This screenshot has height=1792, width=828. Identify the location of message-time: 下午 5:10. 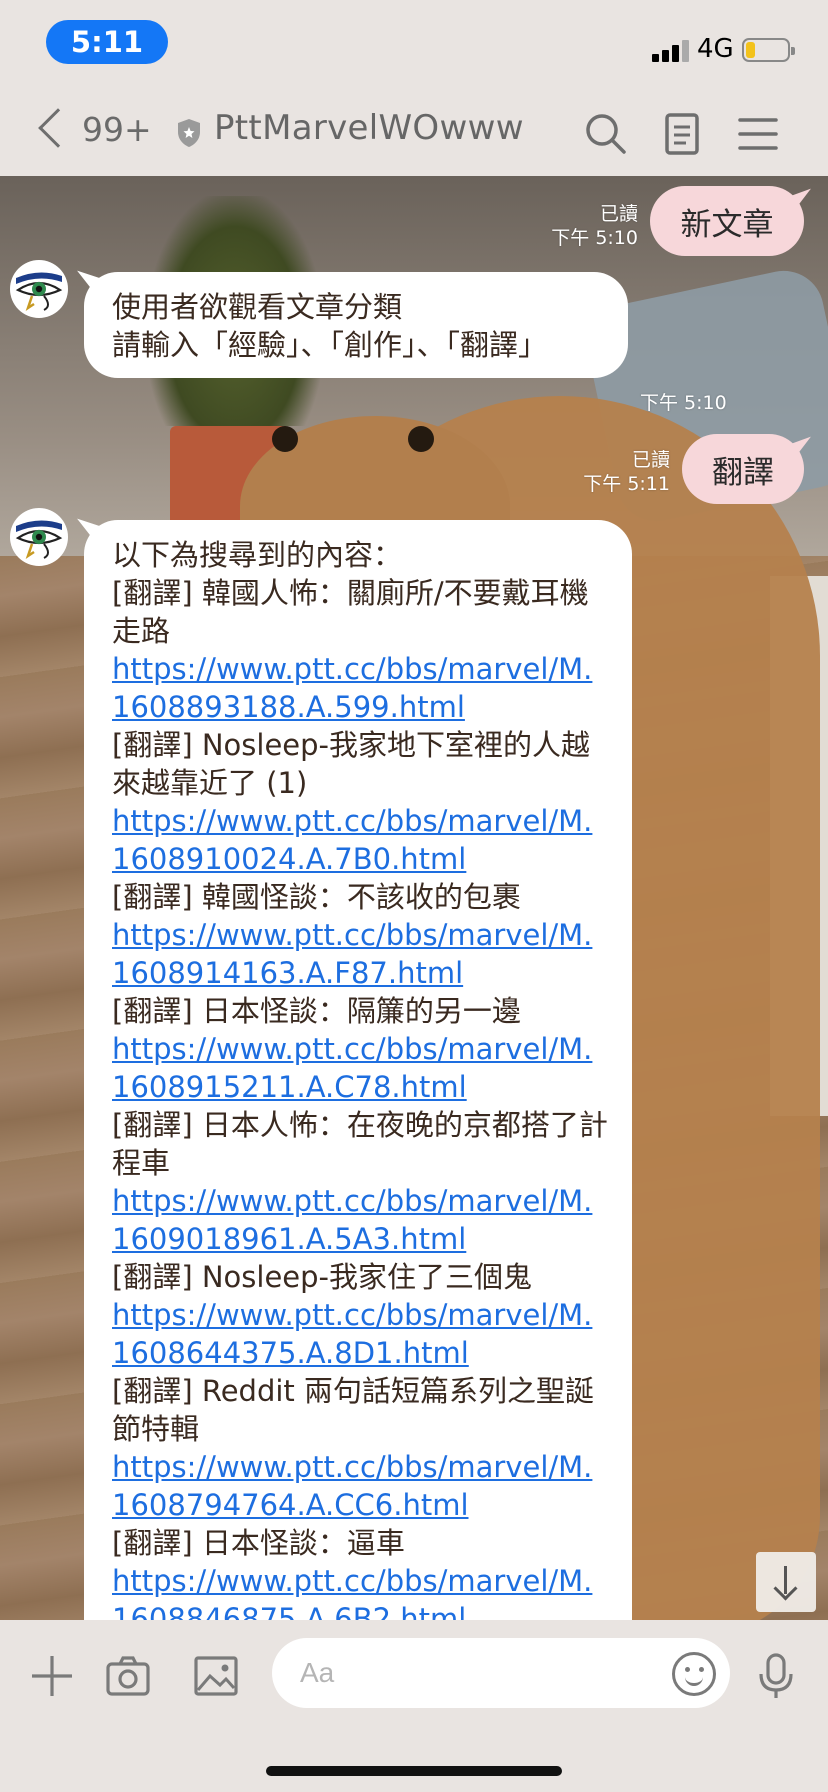
(683, 403).